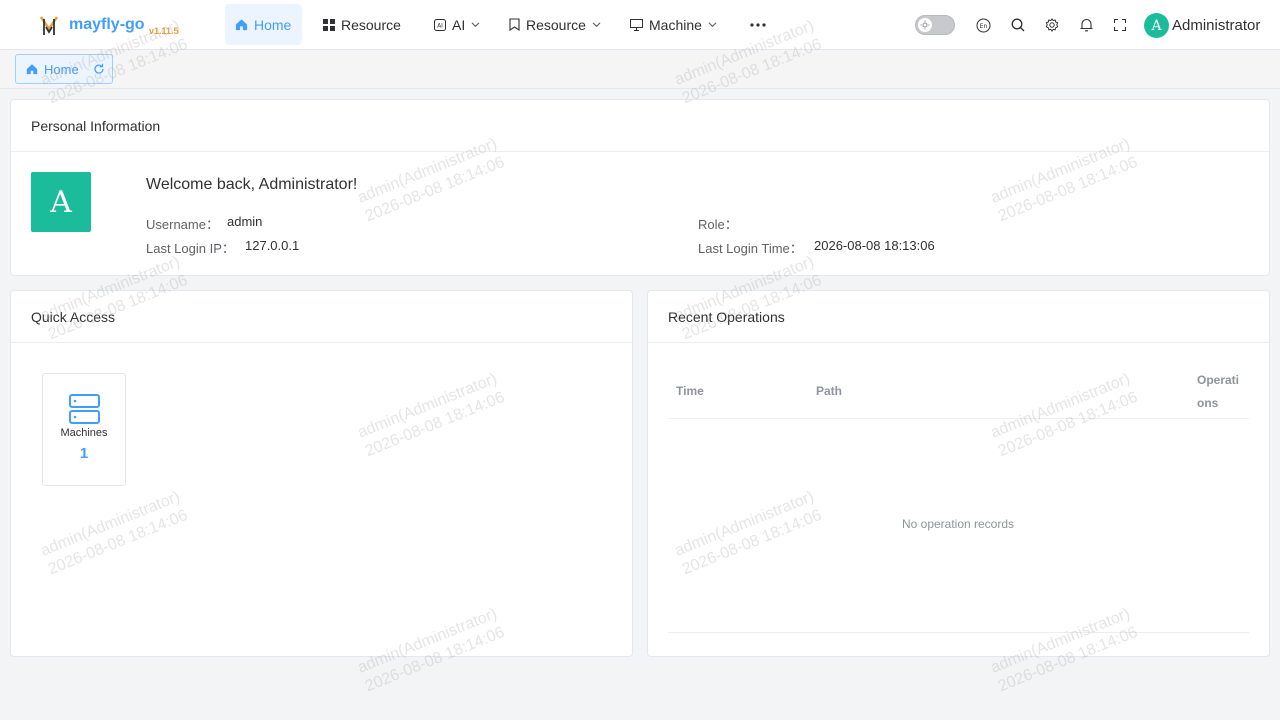 This screenshot has width=1280, height=720. What do you see at coordinates (1156, 25) in the screenshot?
I see `user-avatar: A` at bounding box center [1156, 25].